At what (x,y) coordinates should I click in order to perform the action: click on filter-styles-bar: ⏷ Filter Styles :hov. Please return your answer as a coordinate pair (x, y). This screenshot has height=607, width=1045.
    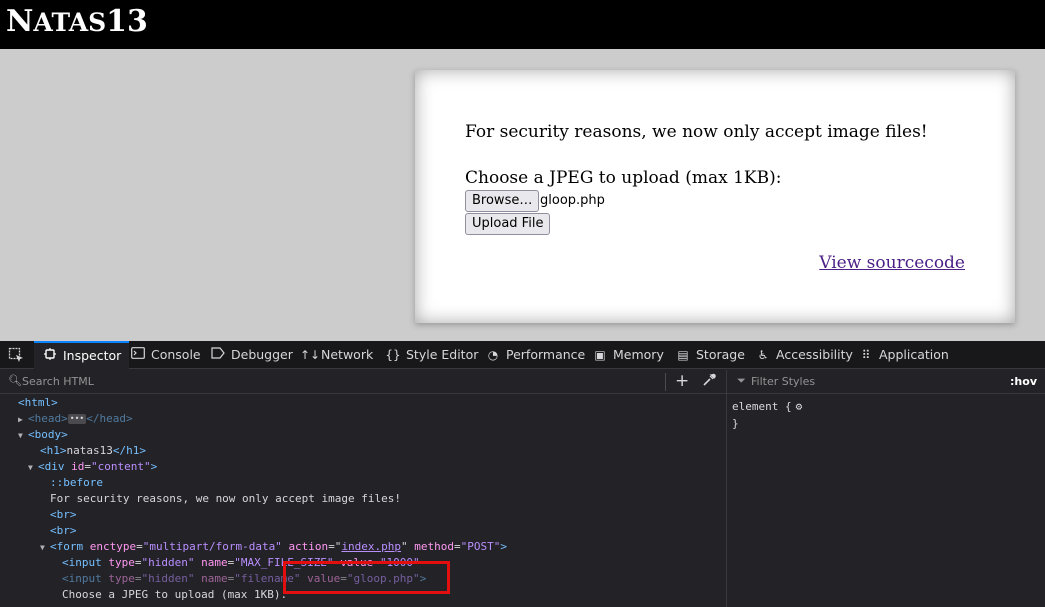
    Looking at the image, I should click on (886, 382).